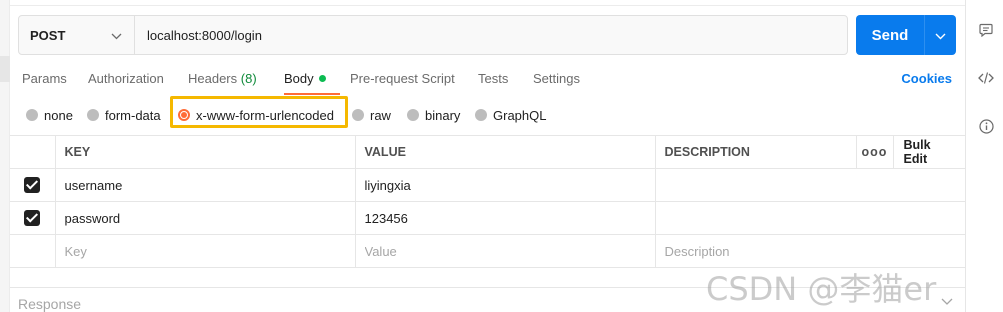 The height and width of the screenshot is (312, 1003). I want to click on comment-icon, so click(986, 30).